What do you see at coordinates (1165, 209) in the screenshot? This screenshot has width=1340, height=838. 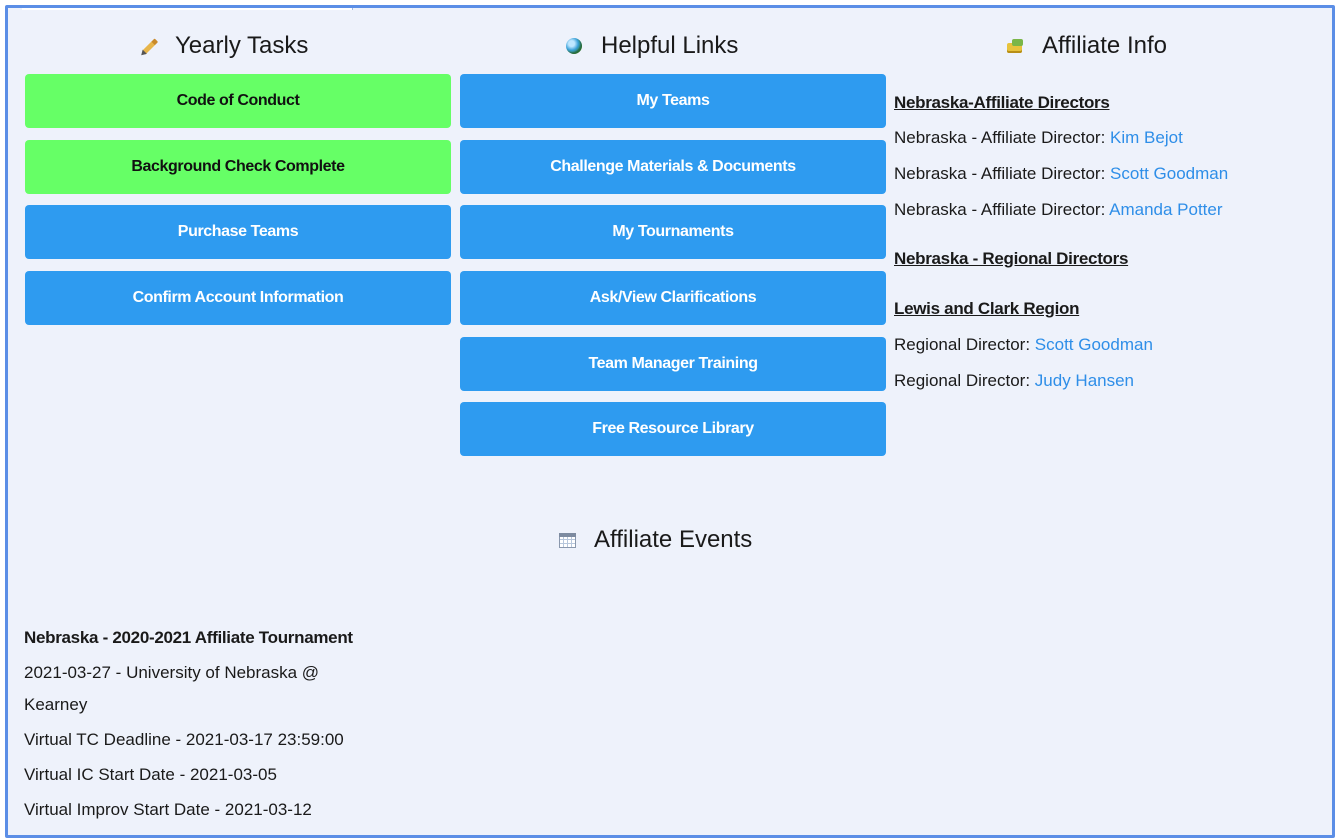 I see `director-link: Amanda Potter` at bounding box center [1165, 209].